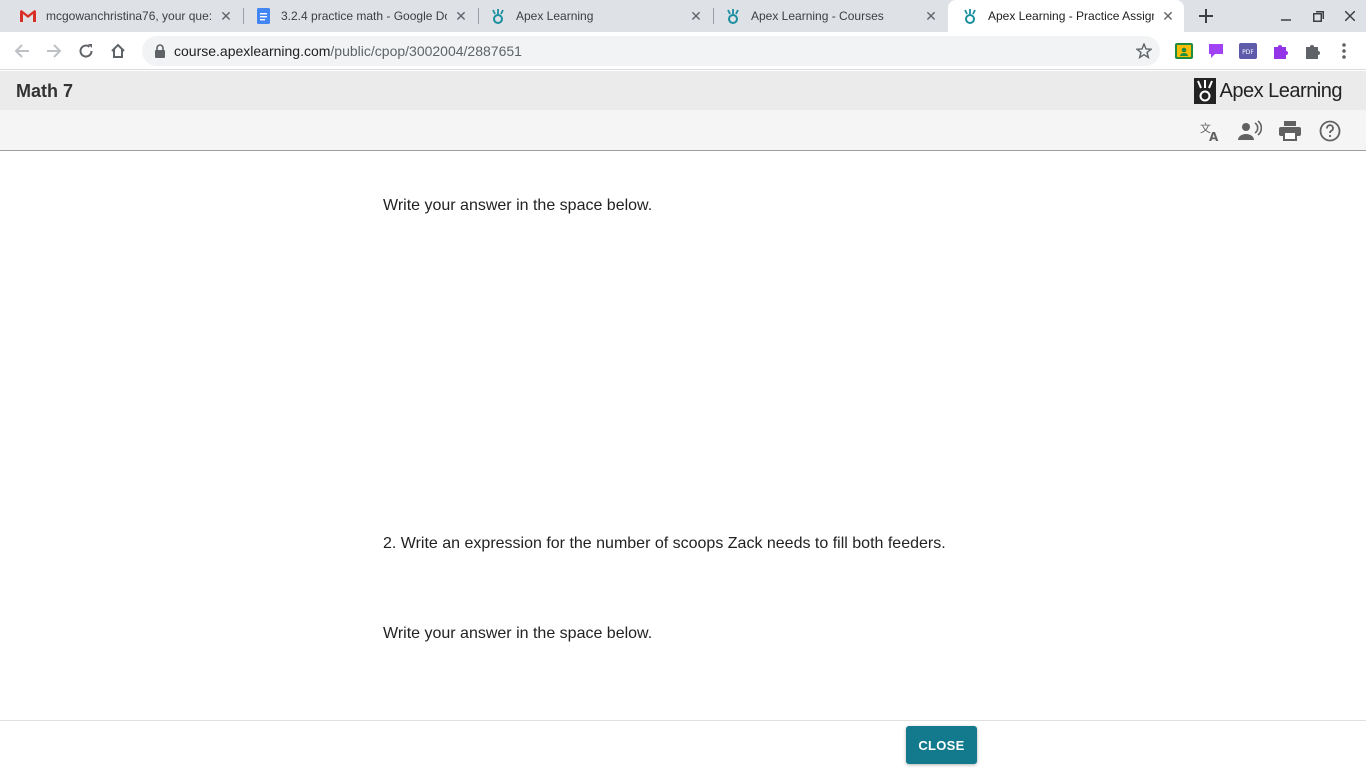  I want to click on restore-button, so click(1318, 16).